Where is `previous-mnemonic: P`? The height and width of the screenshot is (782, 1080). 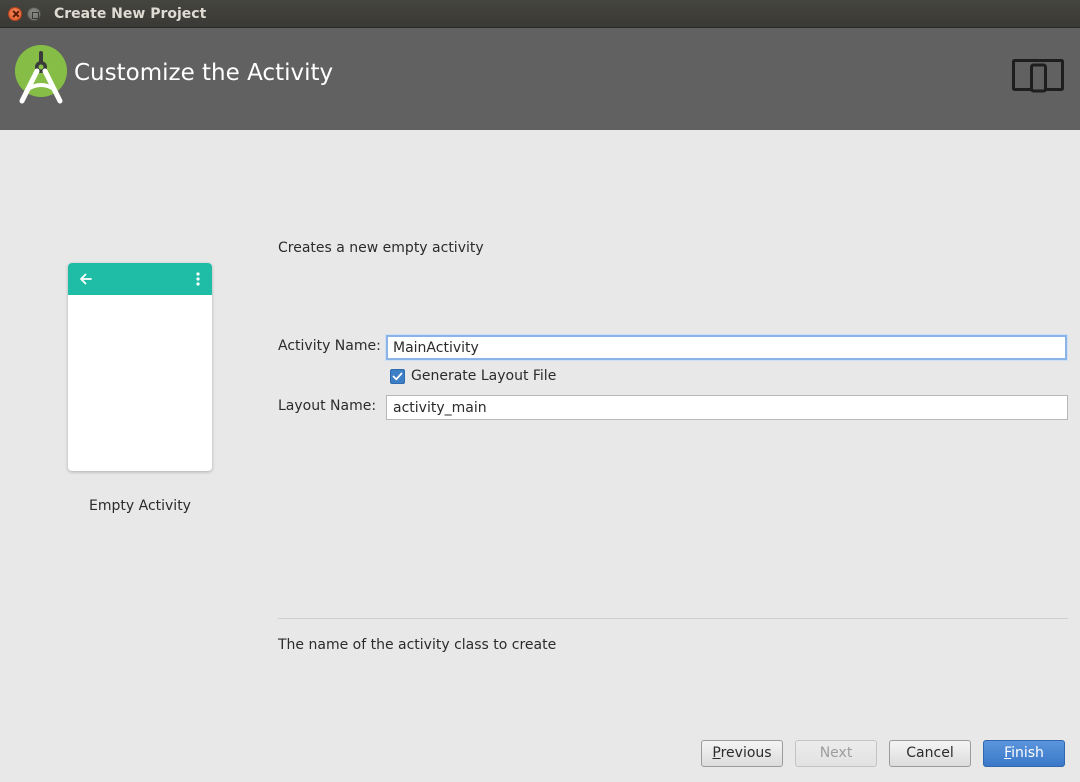
previous-mnemonic: P is located at coordinates (716, 753).